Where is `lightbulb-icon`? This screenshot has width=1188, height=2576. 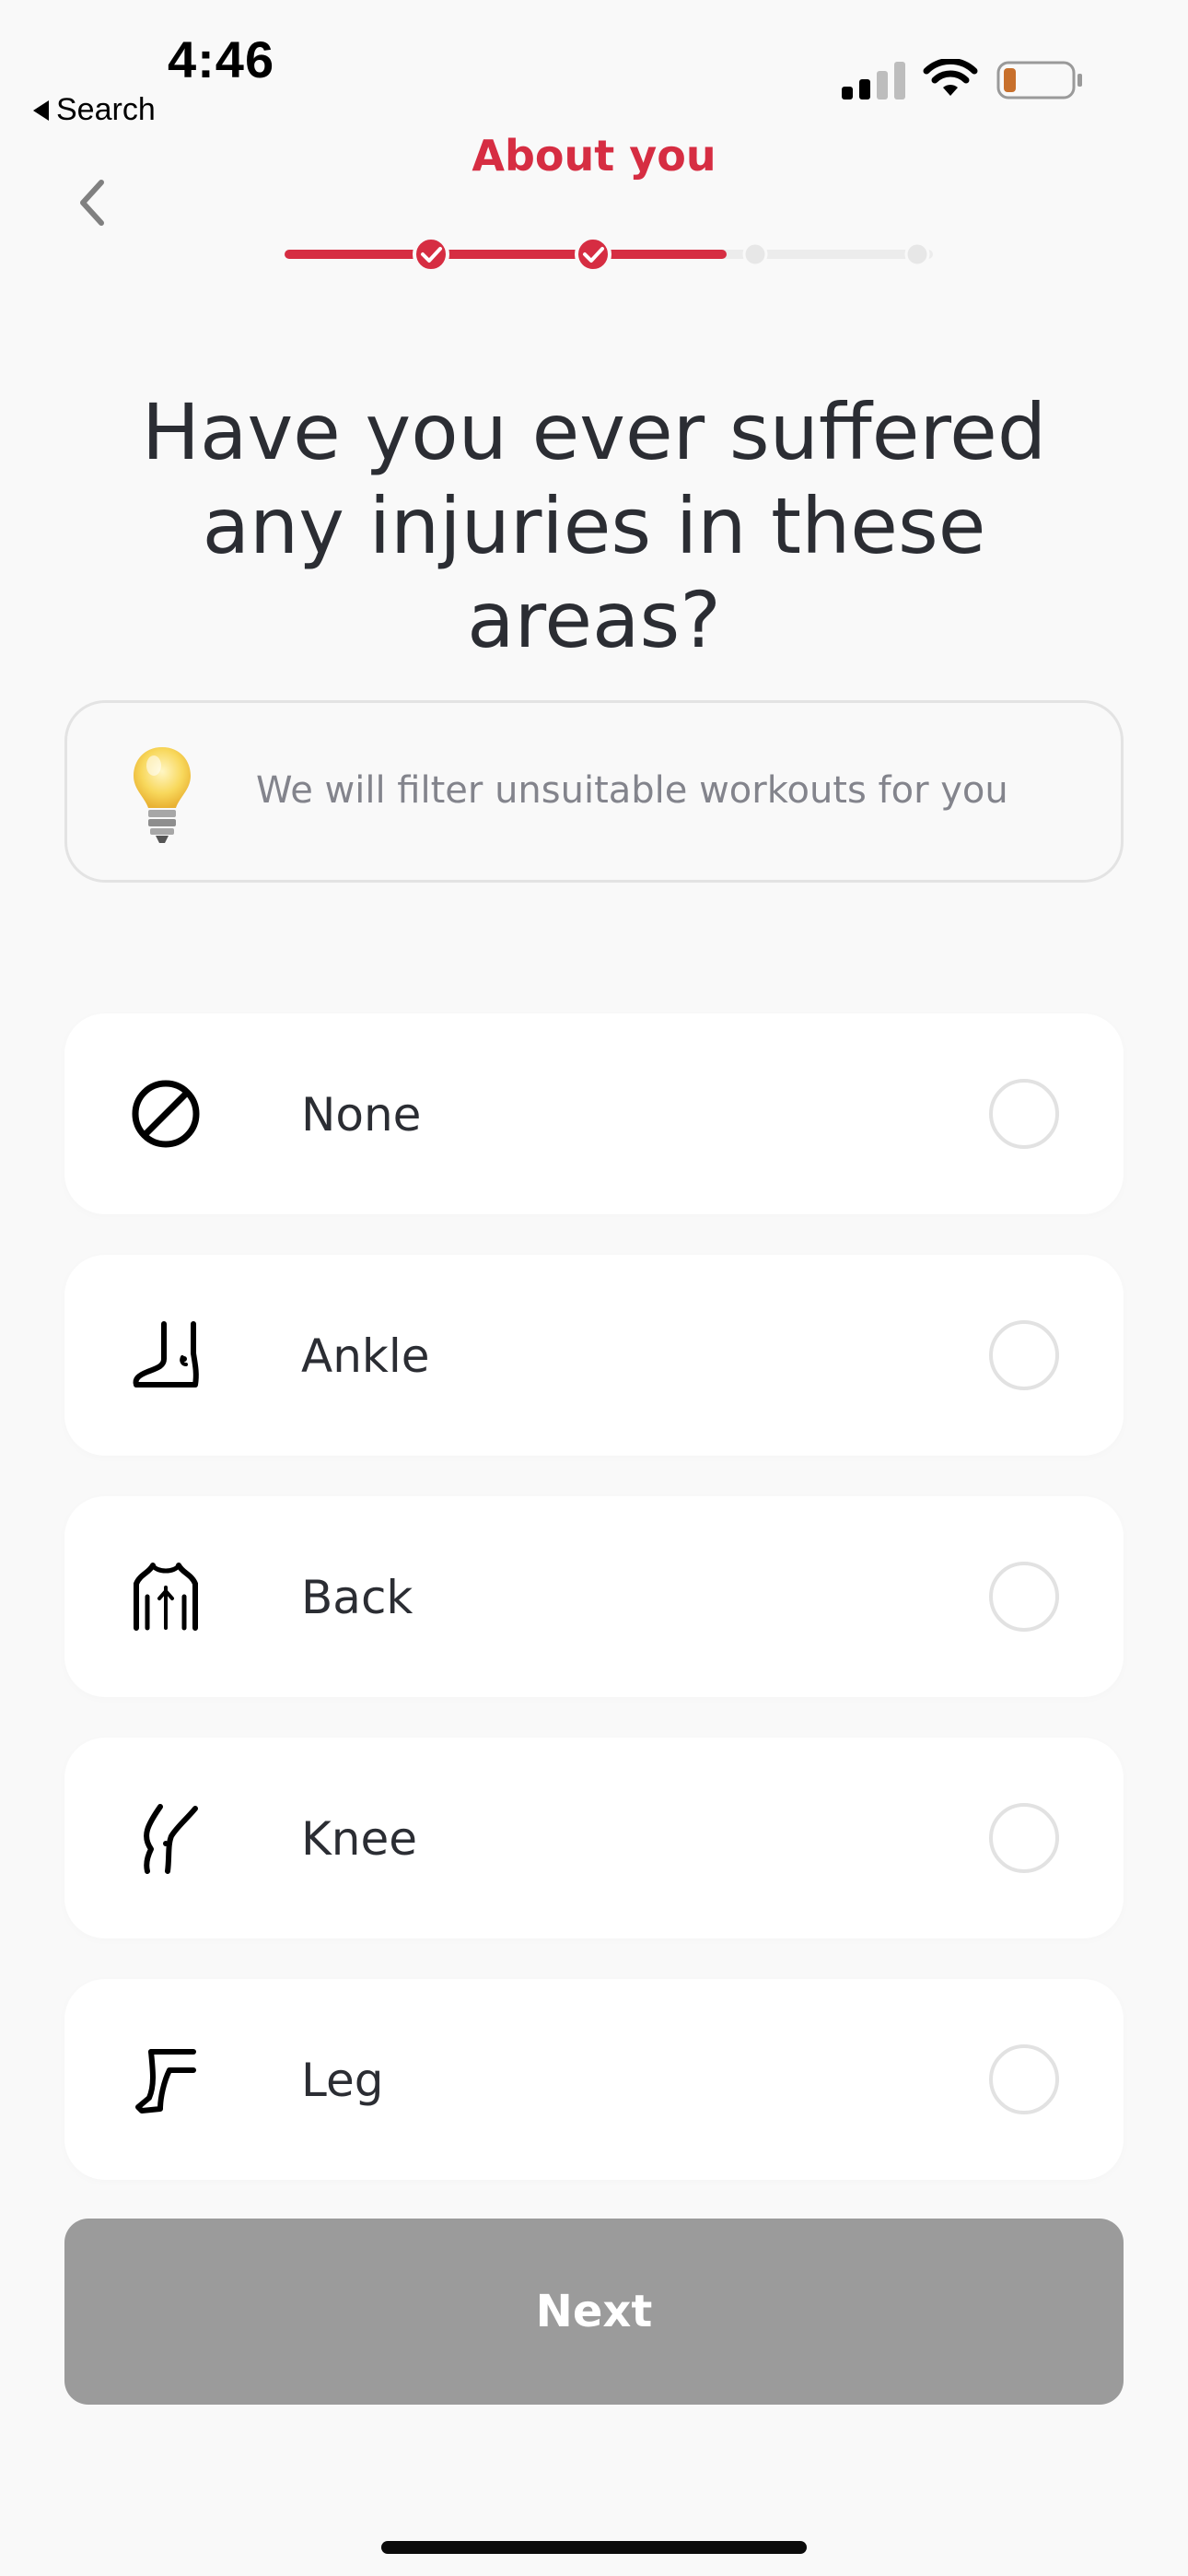 lightbulb-icon is located at coordinates (162, 795).